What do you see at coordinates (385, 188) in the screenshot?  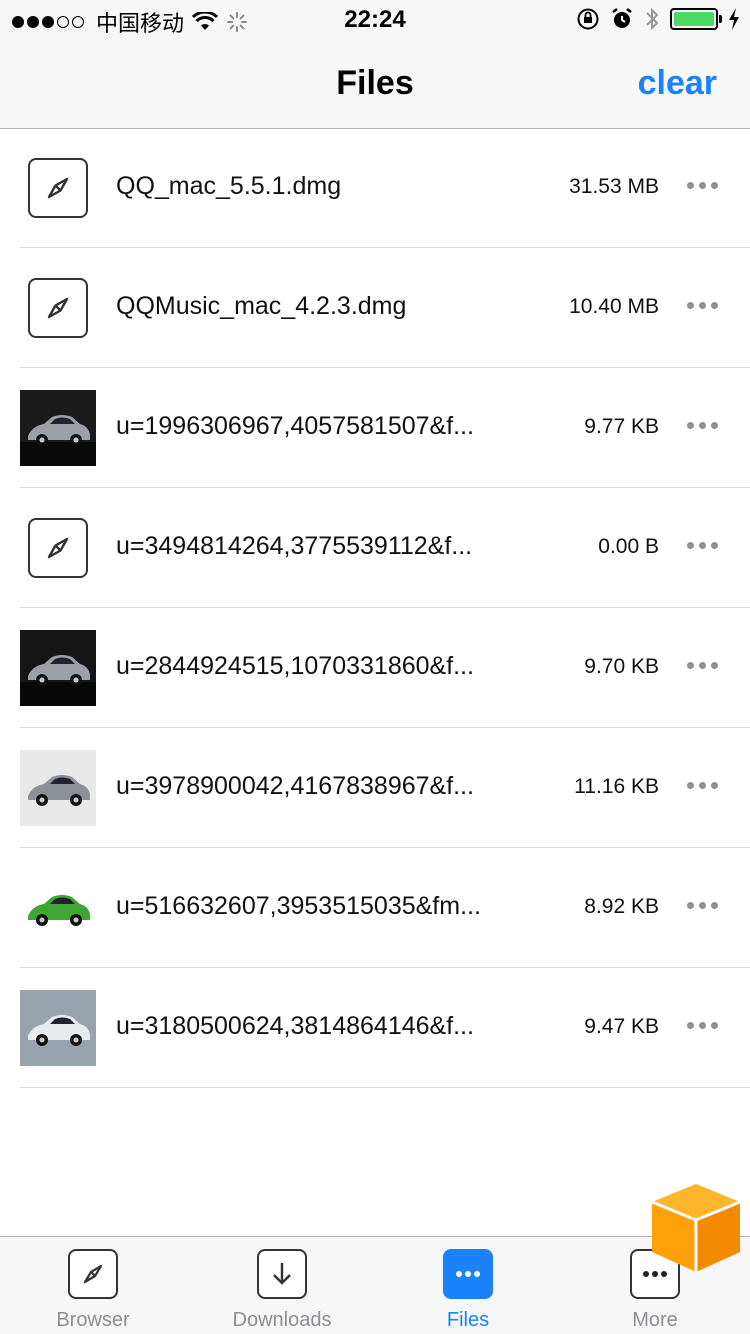 I see `file-row: QQ_mac_5.5.1.dmg 31.53 MB` at bounding box center [385, 188].